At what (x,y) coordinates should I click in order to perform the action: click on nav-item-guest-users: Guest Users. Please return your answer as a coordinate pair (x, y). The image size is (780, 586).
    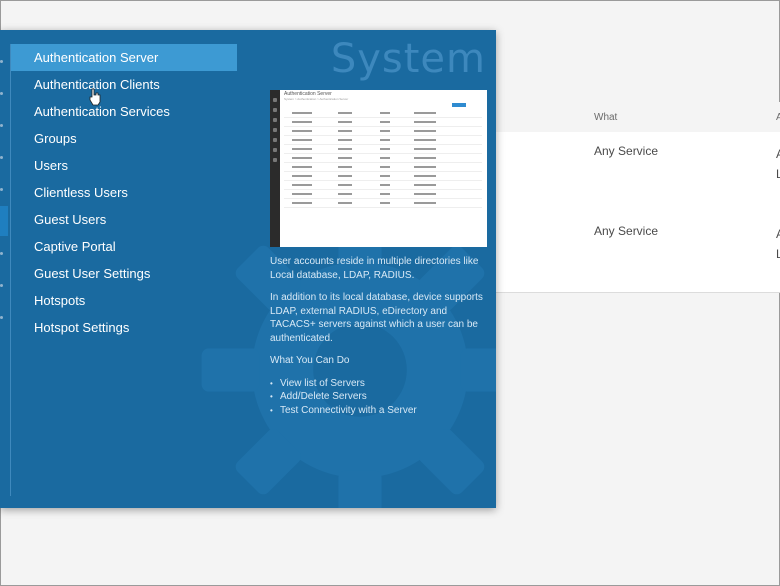
    Looking at the image, I should click on (124, 219).